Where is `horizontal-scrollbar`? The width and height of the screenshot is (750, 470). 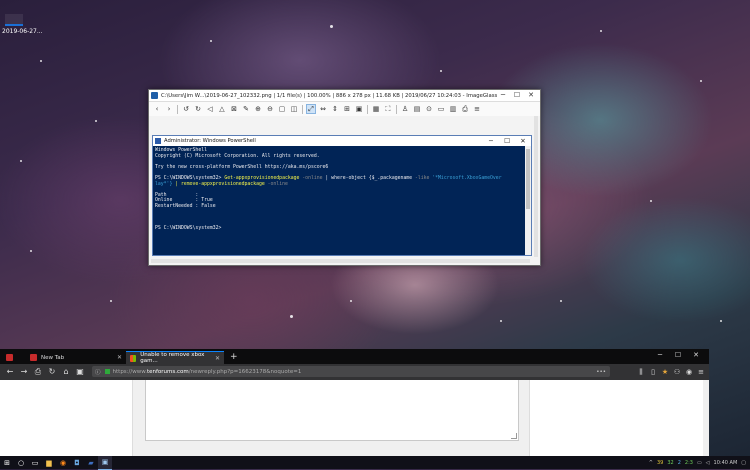 horizontal-scrollbar is located at coordinates (340, 261).